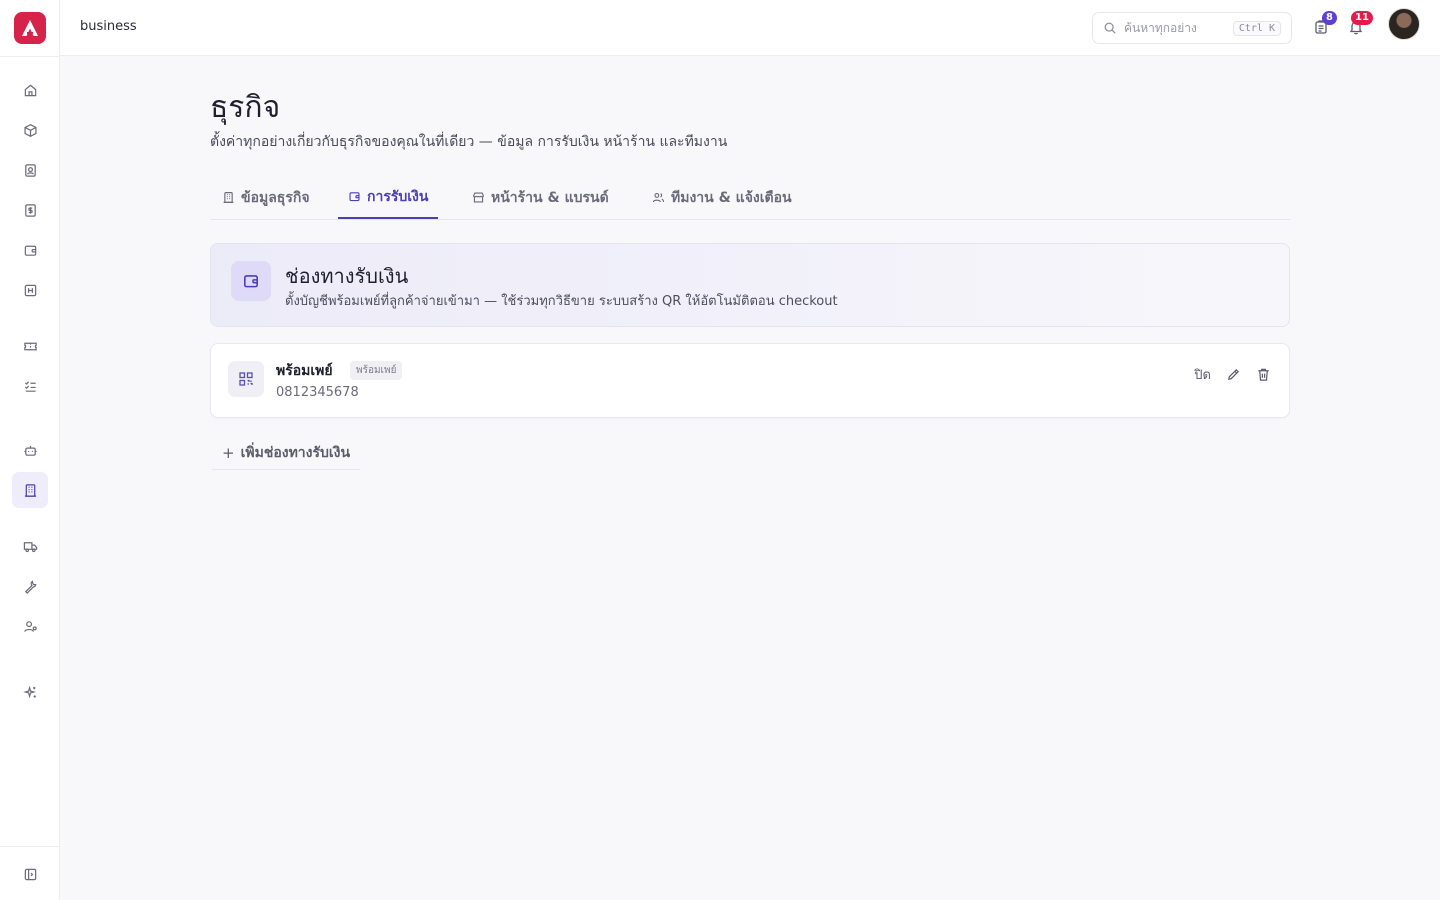  I want to click on sidebar-item-users, so click(30, 626).